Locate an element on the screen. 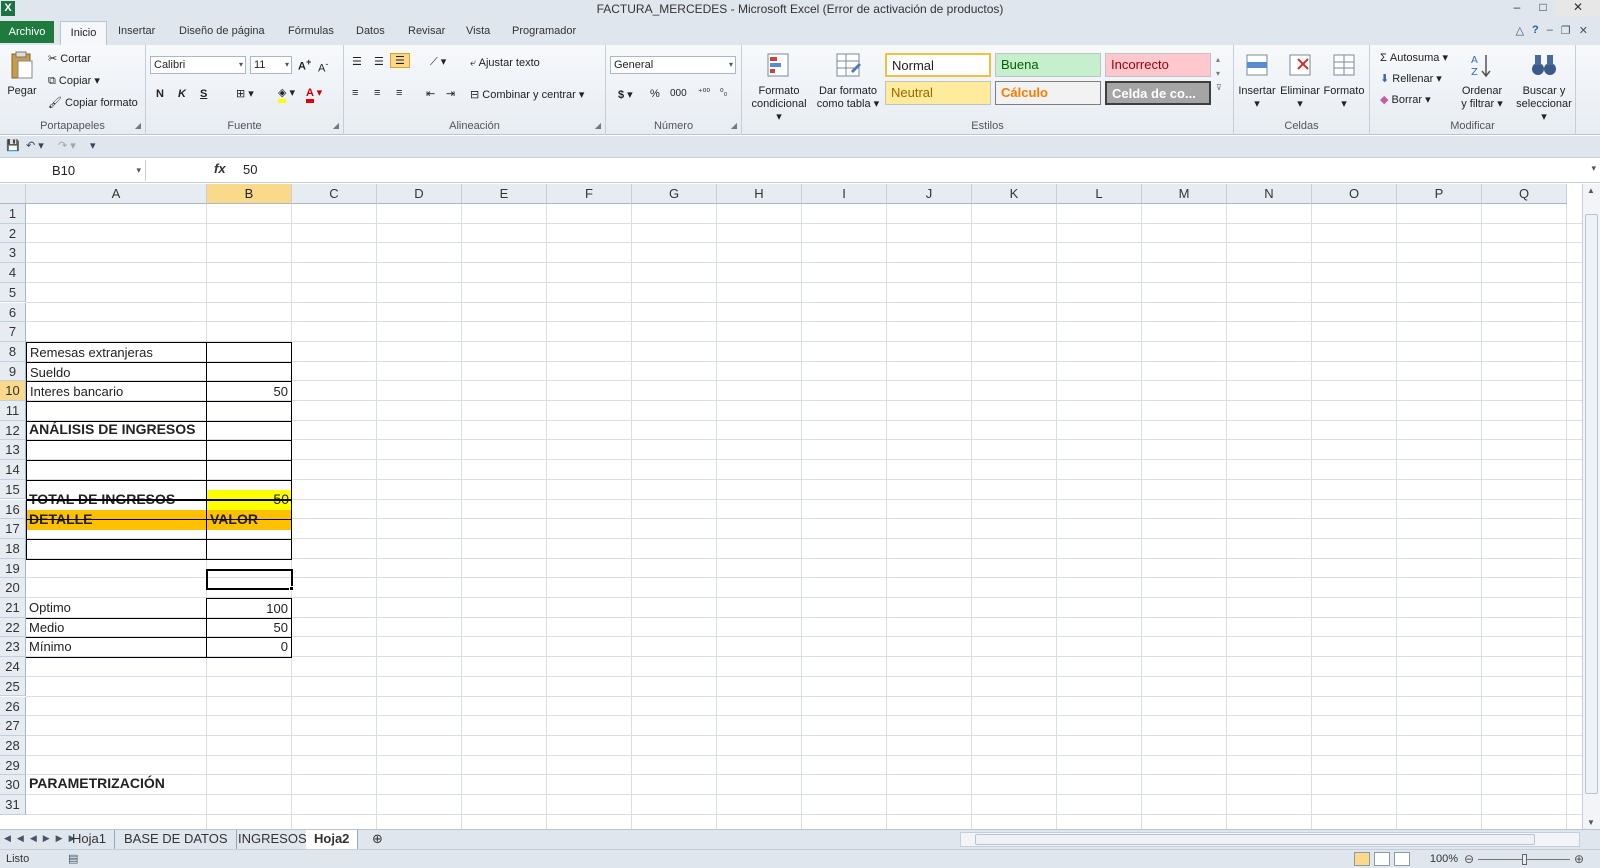 This screenshot has height=868, width=1600. row-header-17: 17 is located at coordinates (13, 529).